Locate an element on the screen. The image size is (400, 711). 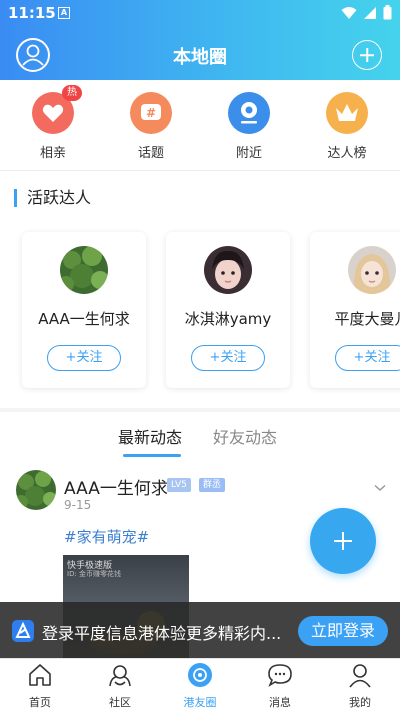
category-nearby: 附近 is located at coordinates (249, 125).